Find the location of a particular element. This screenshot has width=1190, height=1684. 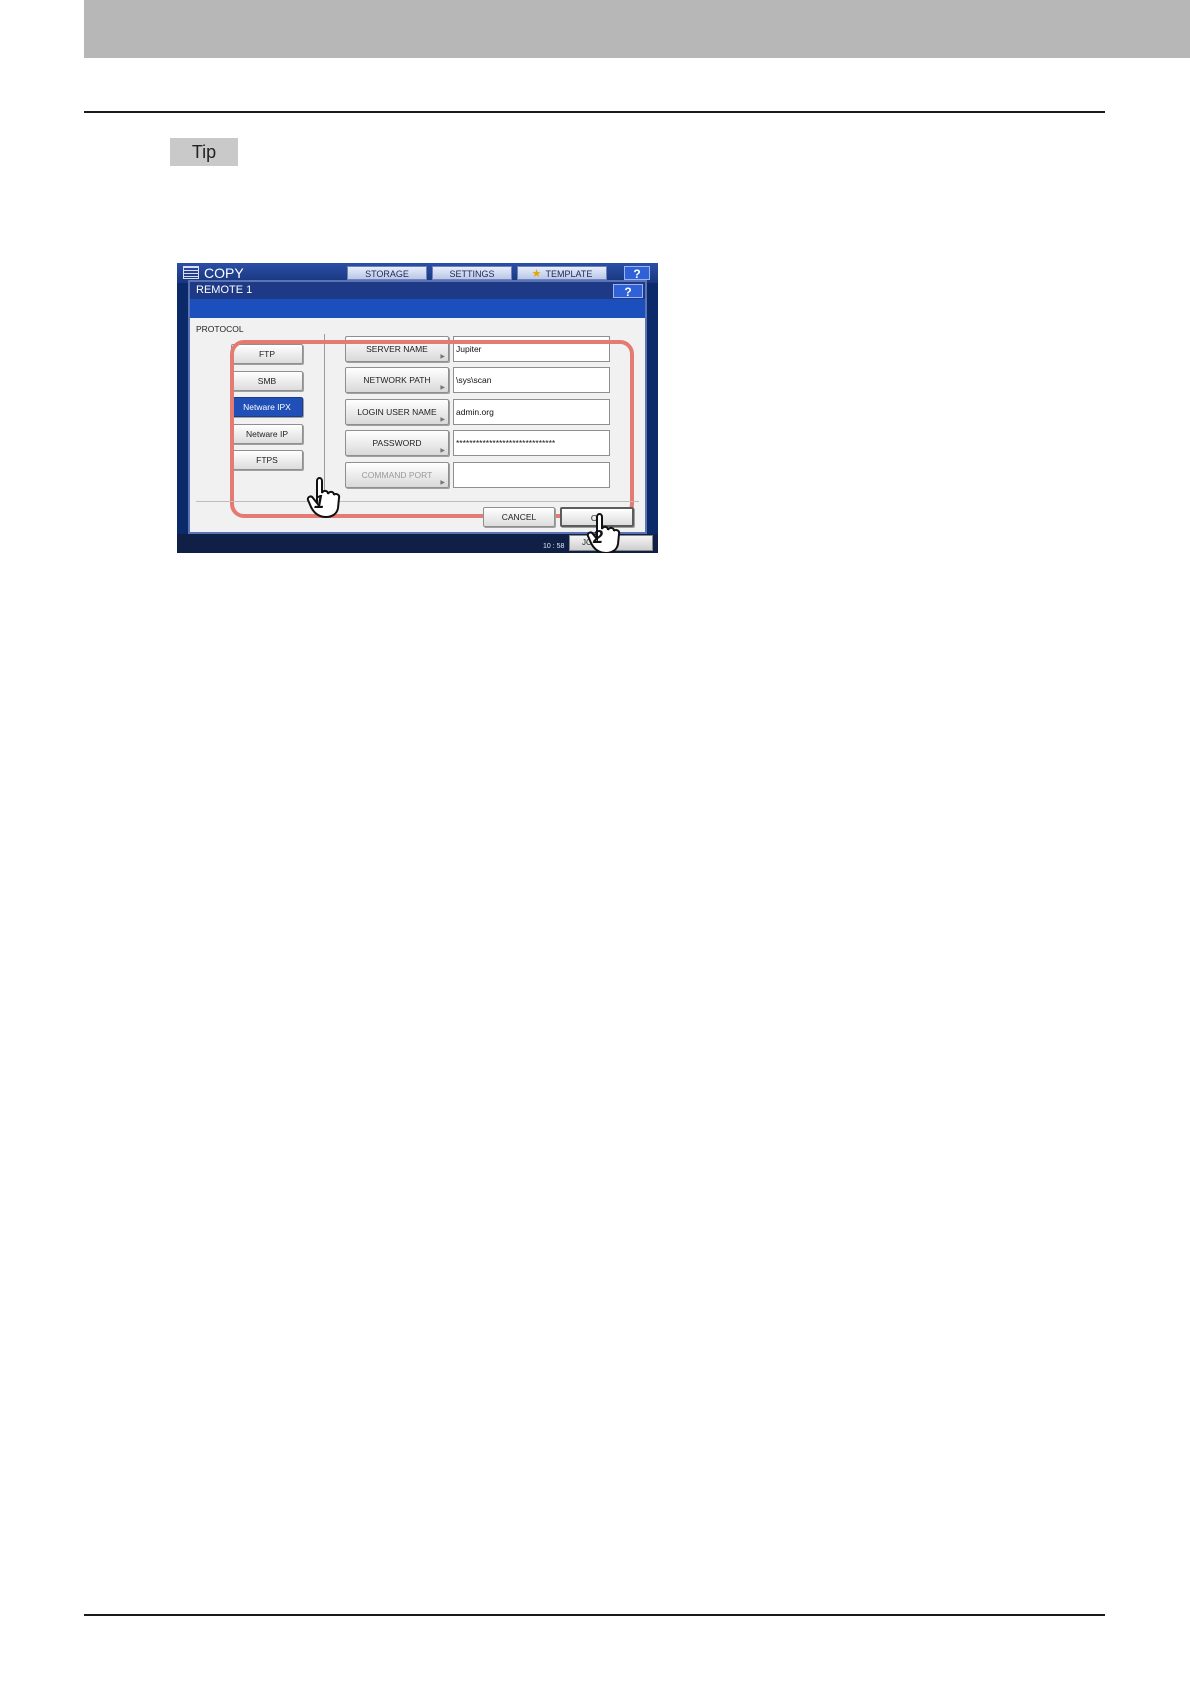

help-button: ? is located at coordinates (637, 273).